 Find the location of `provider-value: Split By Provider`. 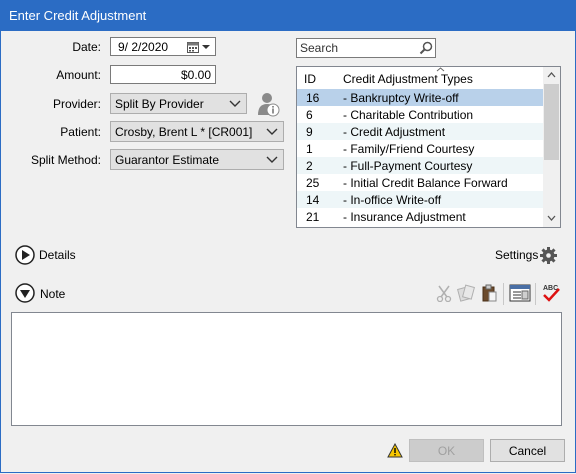

provider-value: Split By Provider is located at coordinates (159, 104).